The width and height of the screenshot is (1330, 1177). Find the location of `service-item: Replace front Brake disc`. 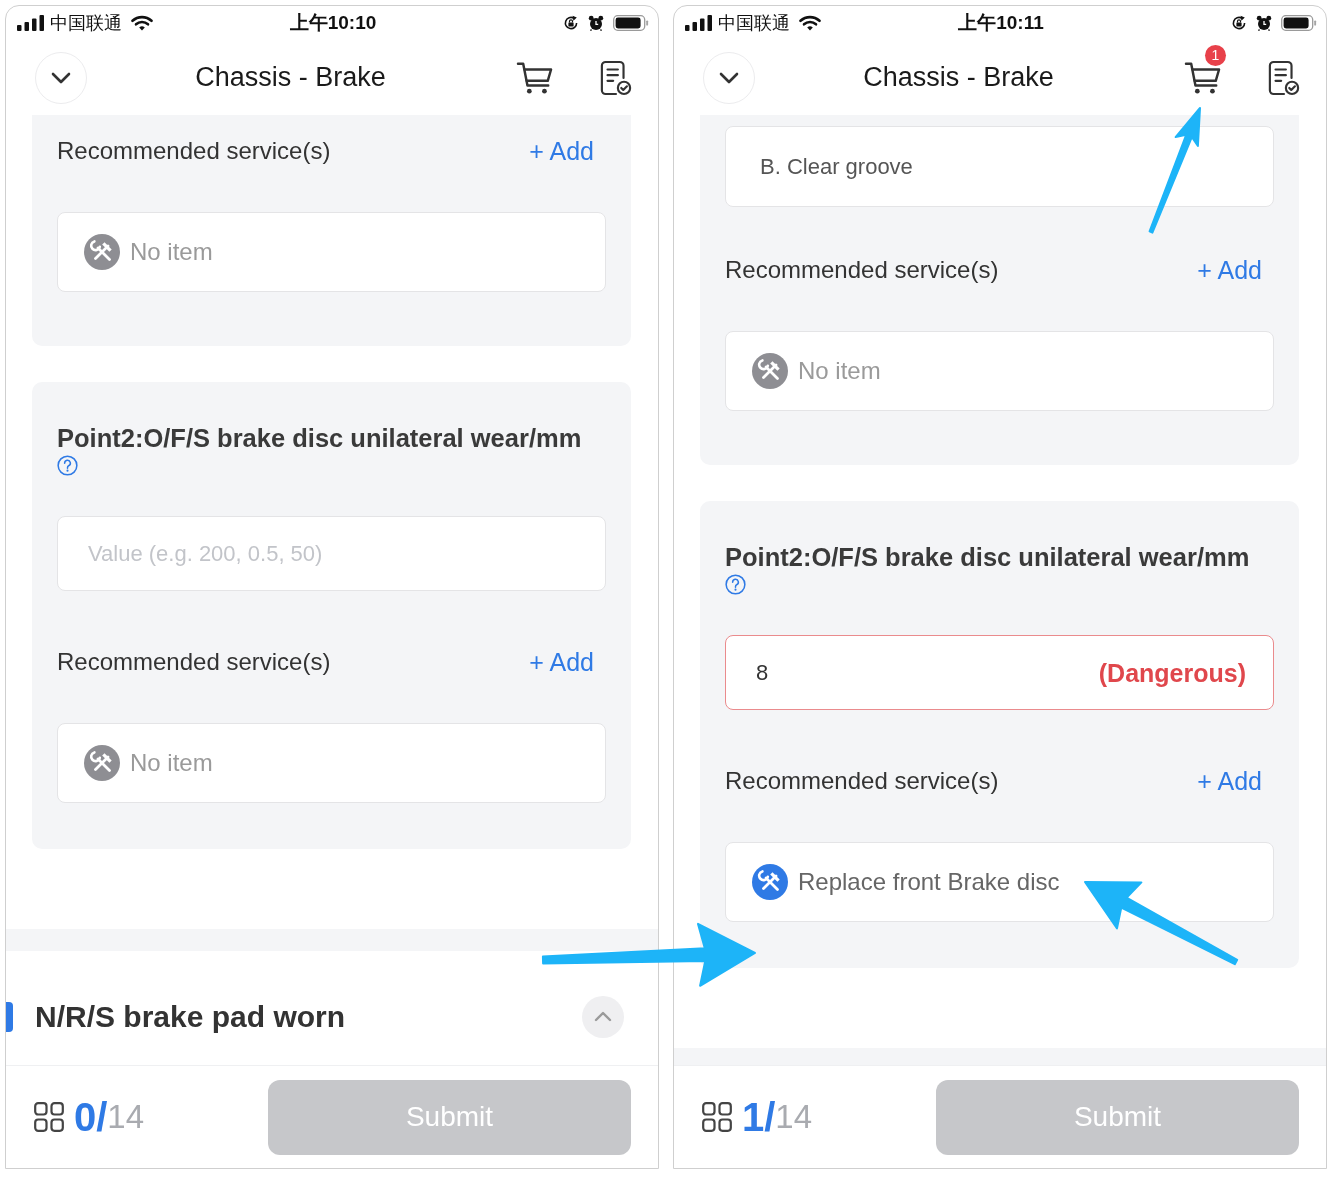

service-item: Replace front Brake disc is located at coordinates (999, 882).